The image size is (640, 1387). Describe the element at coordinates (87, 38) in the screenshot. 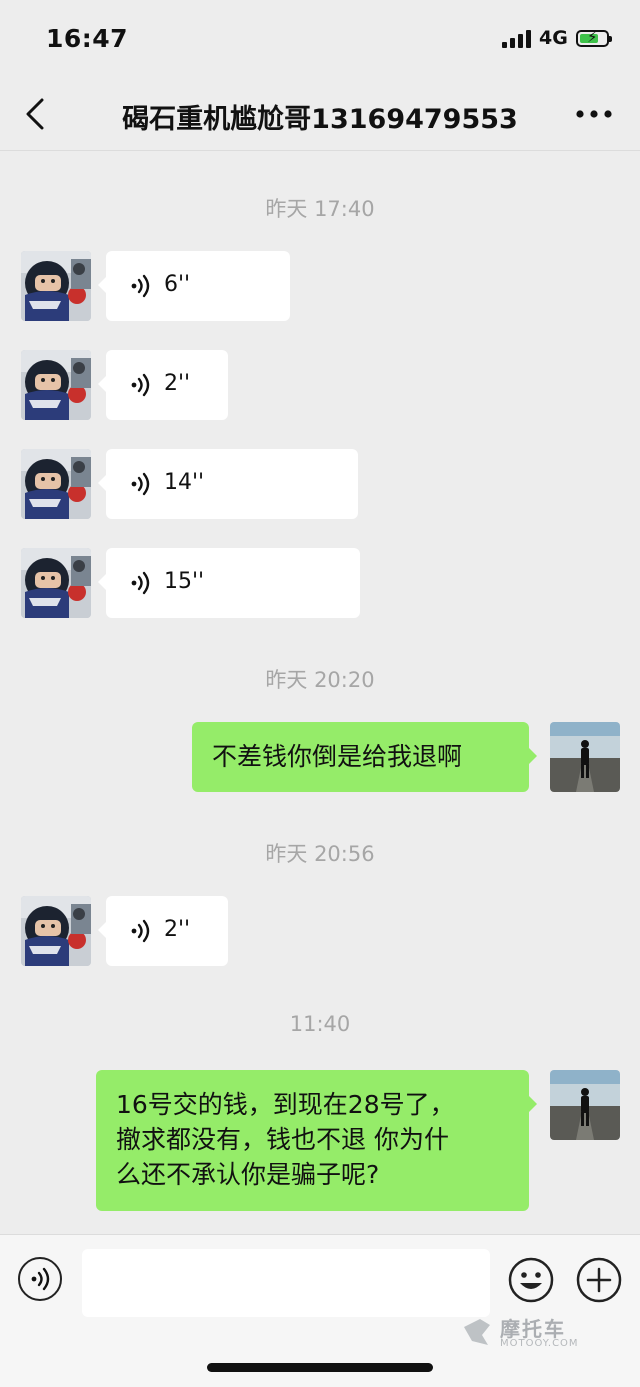

I see `status-time: 16:47` at that location.